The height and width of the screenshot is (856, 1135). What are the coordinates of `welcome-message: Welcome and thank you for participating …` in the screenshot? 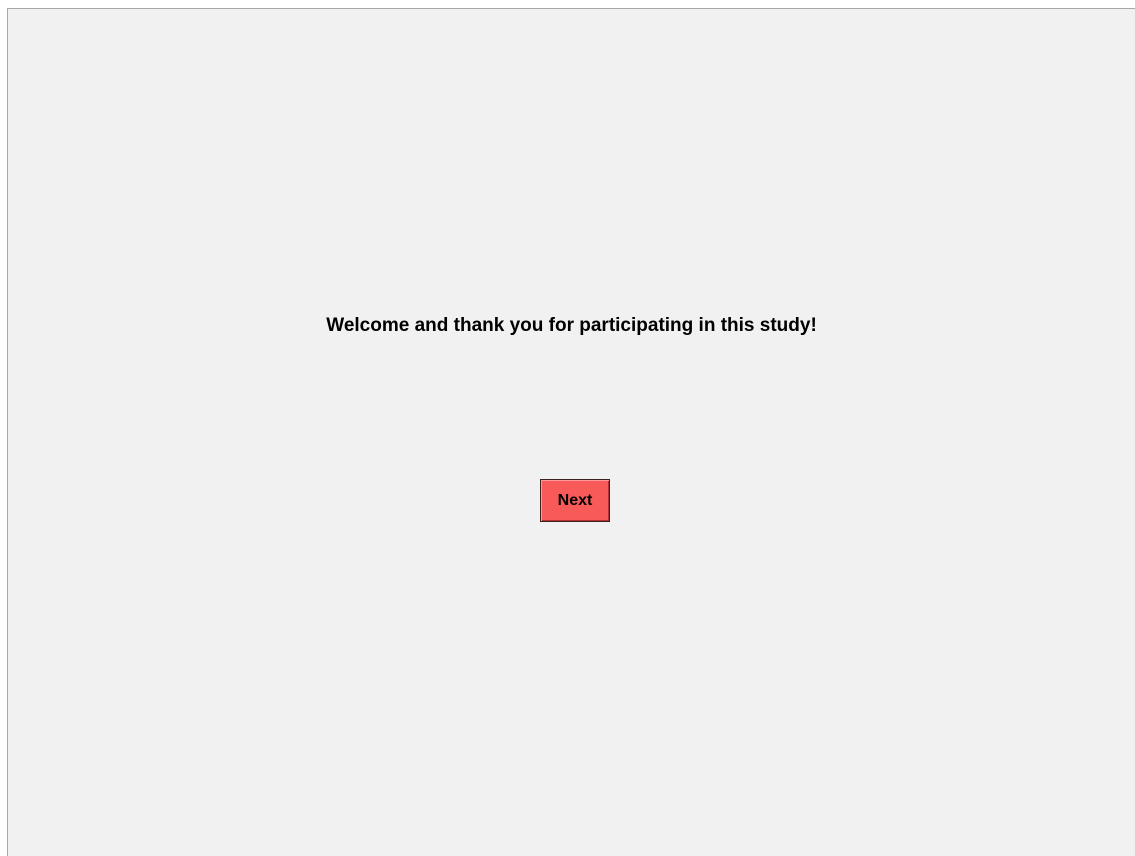 It's located at (571, 325).